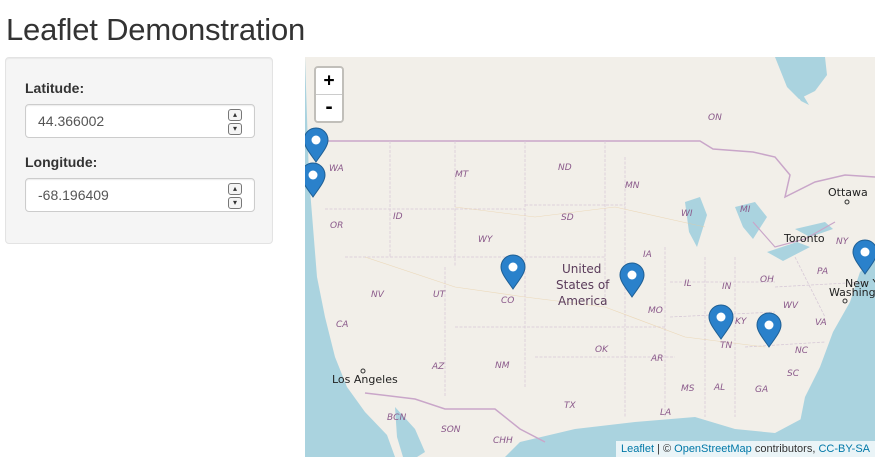  Describe the element at coordinates (365, 379) in the screenshot. I see `city-label-los-angeles: Los Angeles` at that location.